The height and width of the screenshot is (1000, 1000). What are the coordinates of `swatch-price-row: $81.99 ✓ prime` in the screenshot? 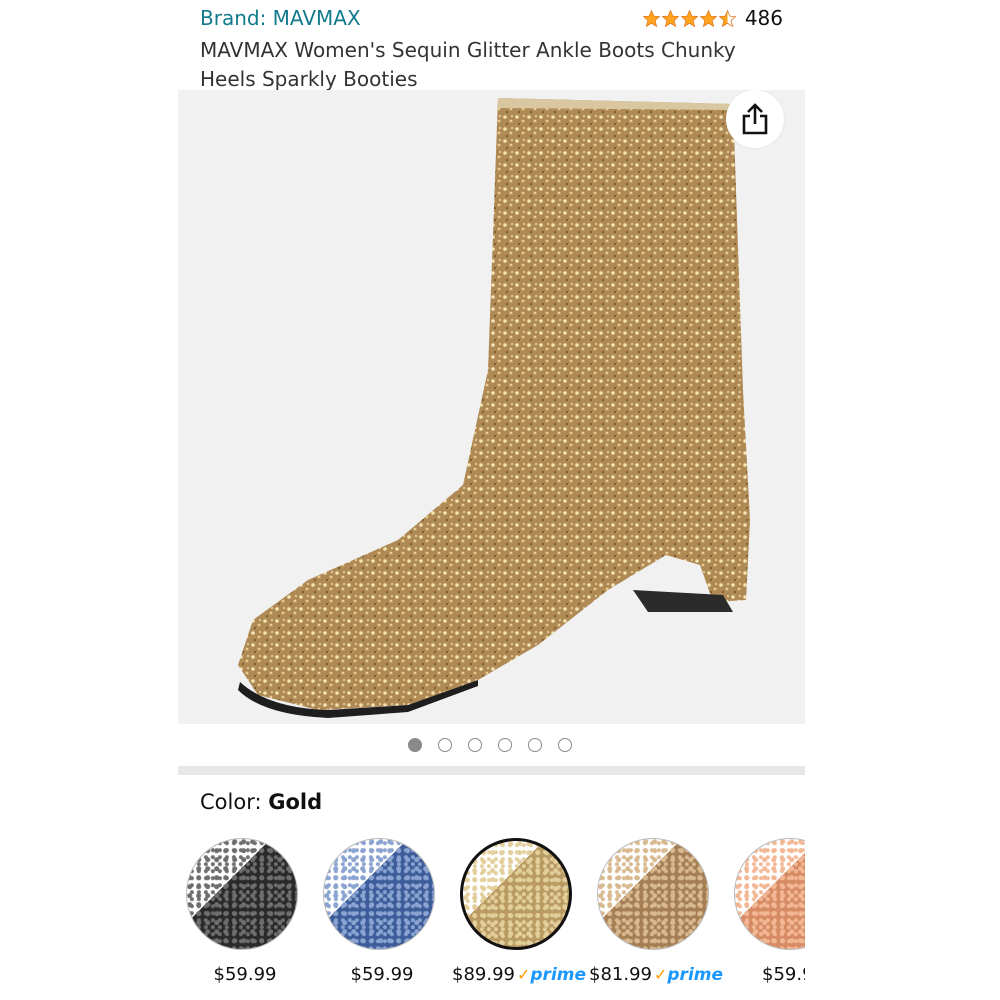 It's located at (656, 974).